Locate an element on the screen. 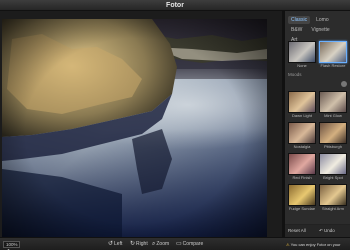 The height and width of the screenshot is (250, 350). preset-mint-glow: Mint Glow is located at coordinates (333, 104).